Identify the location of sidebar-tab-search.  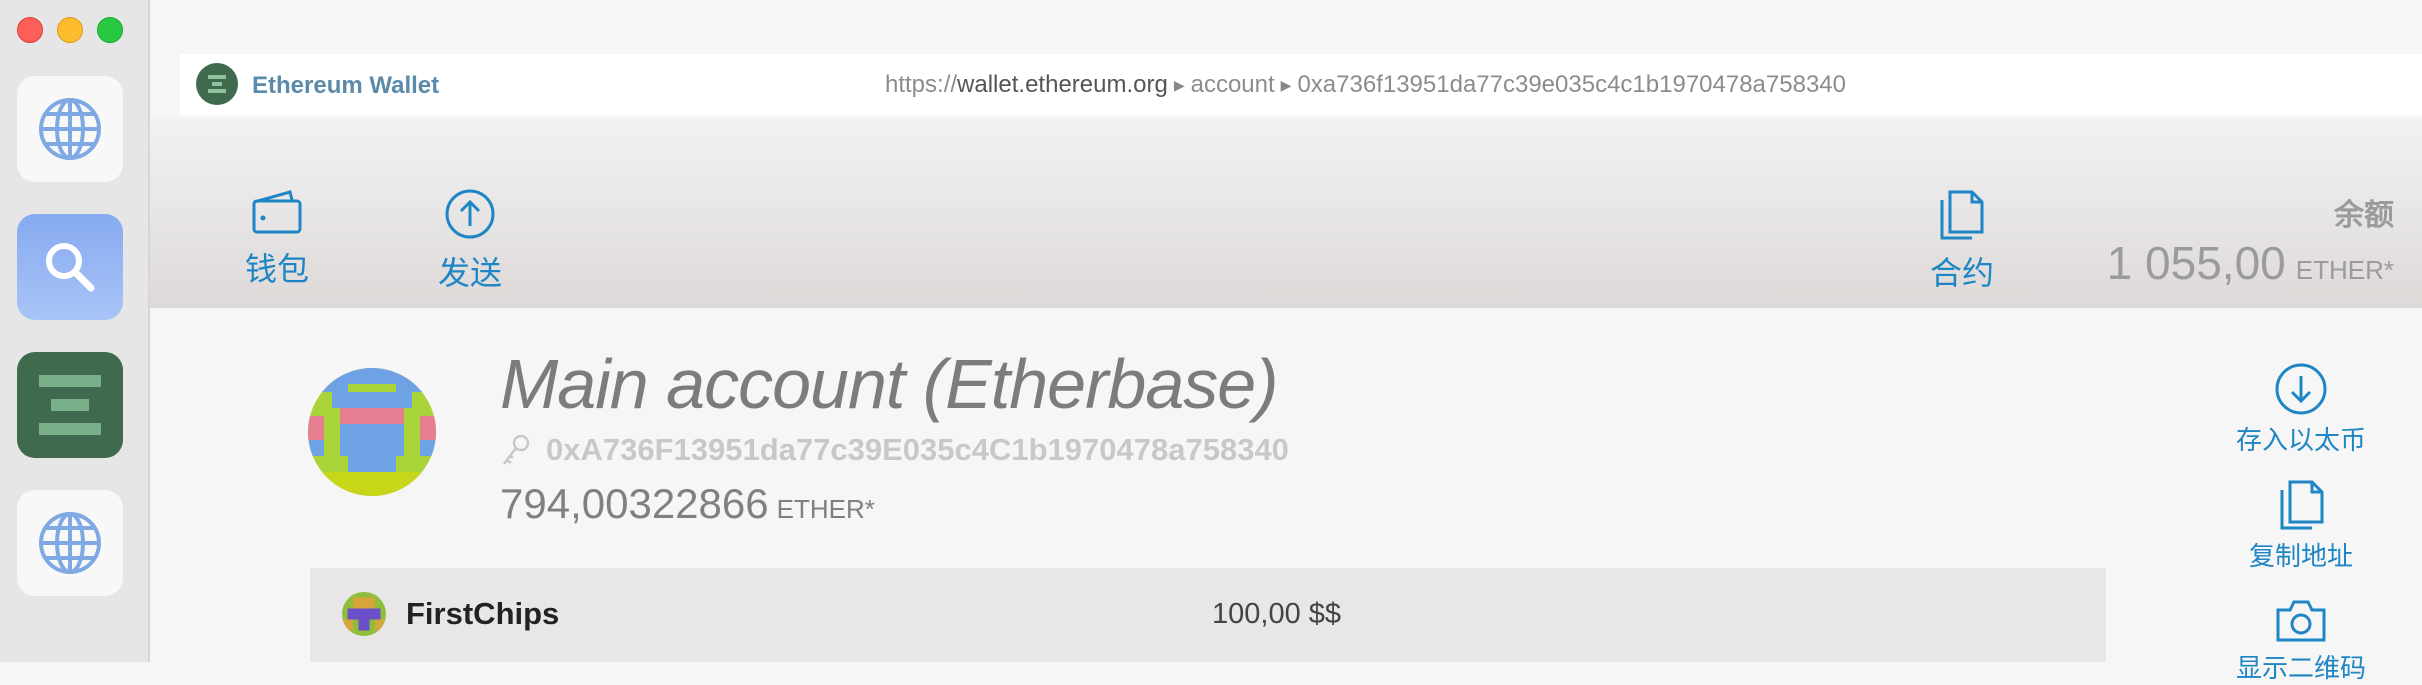
(70, 267).